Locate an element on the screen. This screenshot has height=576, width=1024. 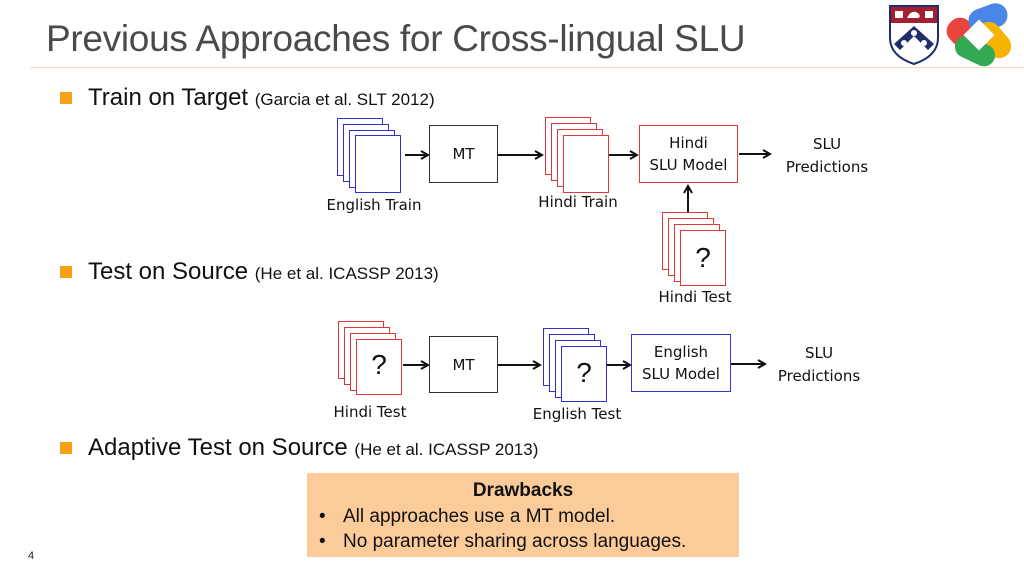
page-number: 4 is located at coordinates (31, 556).